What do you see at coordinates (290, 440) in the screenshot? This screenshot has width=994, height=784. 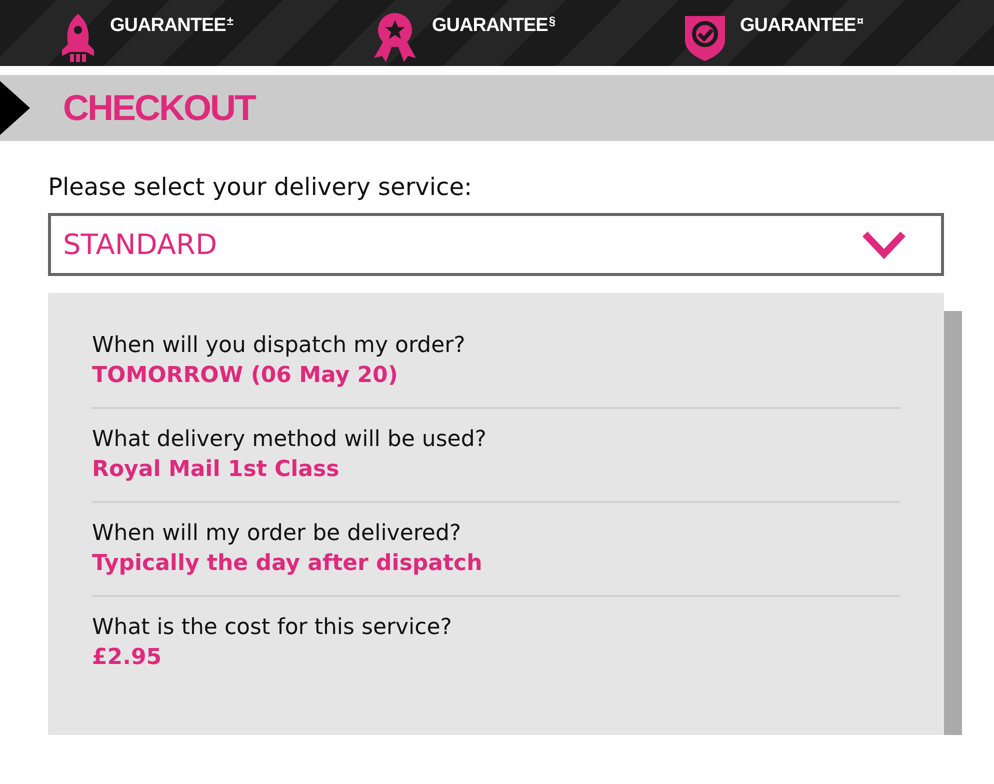 I see `question: What delivery method will be used?` at bounding box center [290, 440].